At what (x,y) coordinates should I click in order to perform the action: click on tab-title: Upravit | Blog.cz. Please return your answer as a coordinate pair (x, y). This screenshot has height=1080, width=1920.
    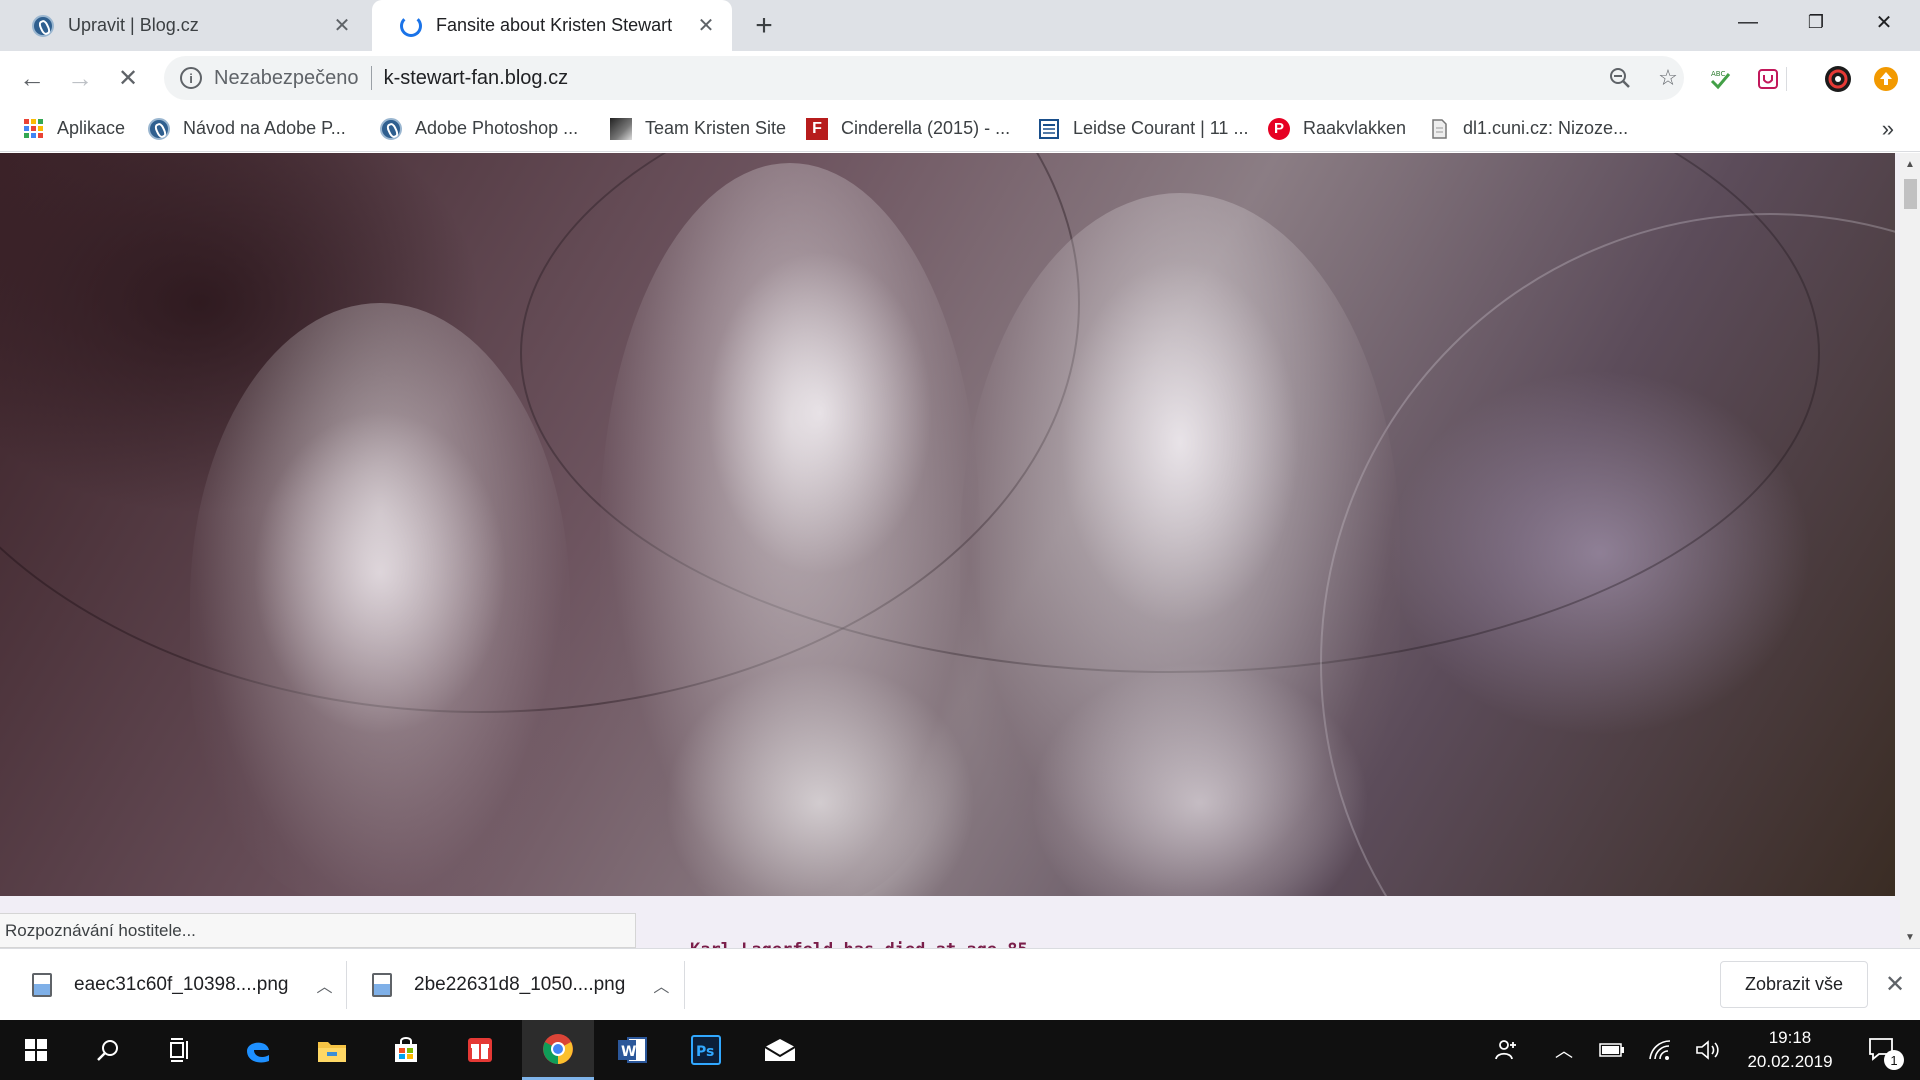
    Looking at the image, I should click on (133, 25).